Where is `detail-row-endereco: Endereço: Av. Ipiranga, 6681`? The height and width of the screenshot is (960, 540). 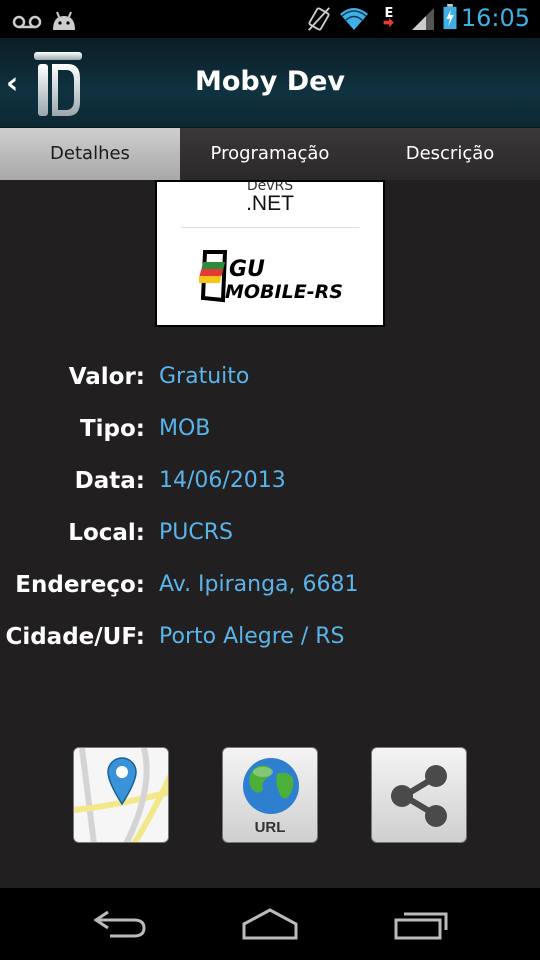
detail-row-endereco: Endereço: Av. Ipiranga, 6681 is located at coordinates (270, 585).